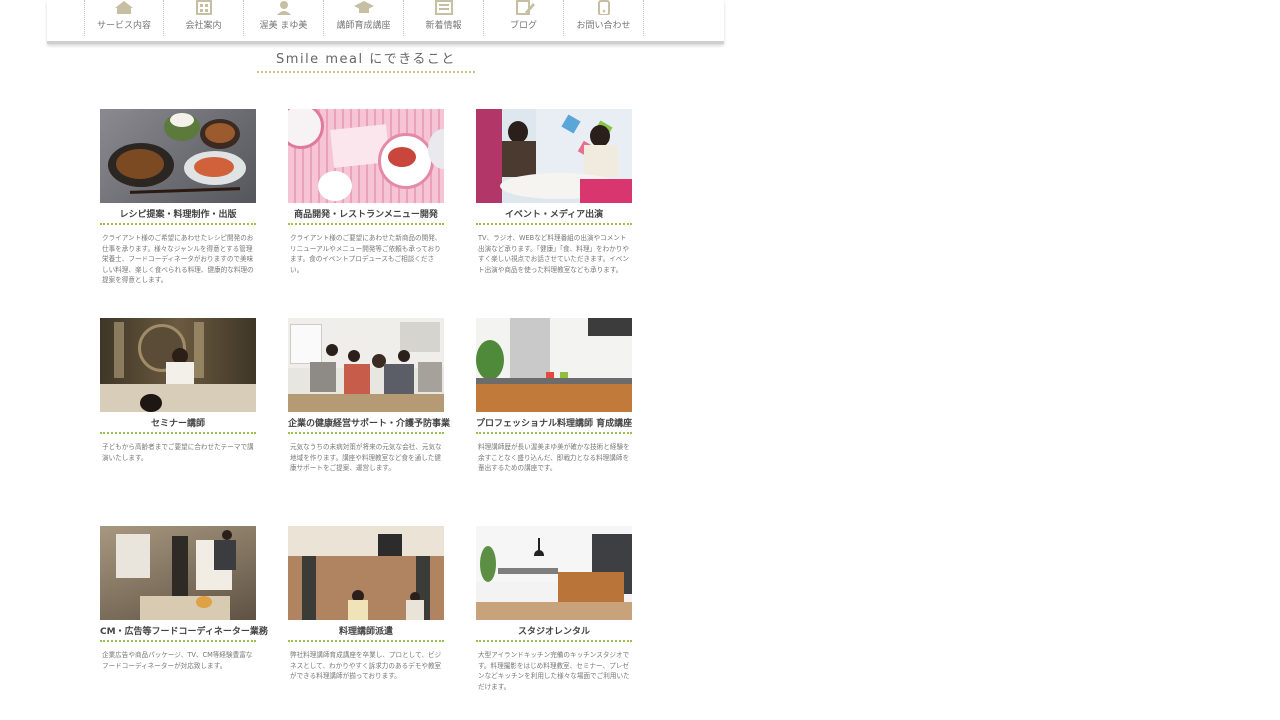 This screenshot has width=1280, height=720. What do you see at coordinates (366, 59) in the screenshot?
I see `section-title: Smile meal にできること` at bounding box center [366, 59].